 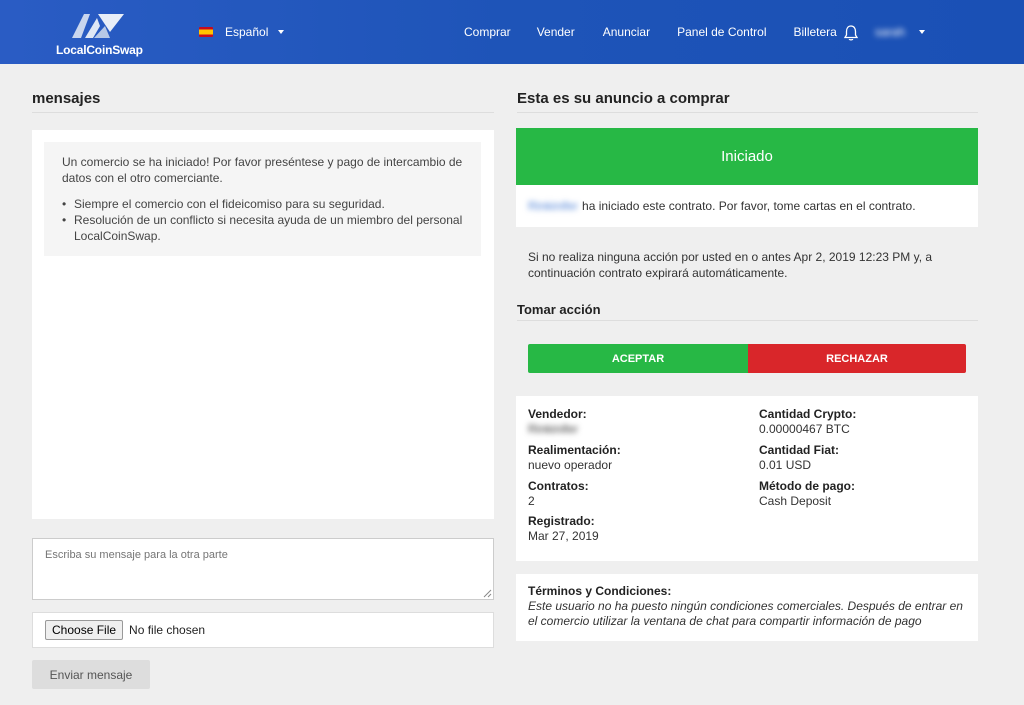 What do you see at coordinates (487, 593) in the screenshot?
I see `resize-handle-icon` at bounding box center [487, 593].